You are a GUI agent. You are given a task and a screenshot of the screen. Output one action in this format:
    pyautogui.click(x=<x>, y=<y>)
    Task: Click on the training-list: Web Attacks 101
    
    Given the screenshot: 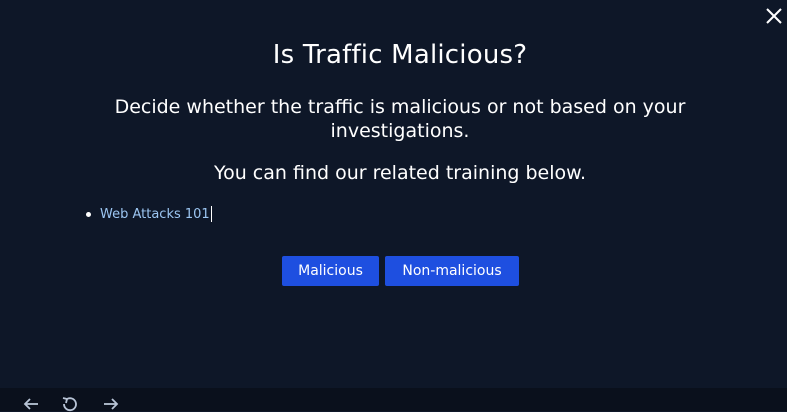 What is the action you would take?
    pyautogui.click(x=149, y=214)
    